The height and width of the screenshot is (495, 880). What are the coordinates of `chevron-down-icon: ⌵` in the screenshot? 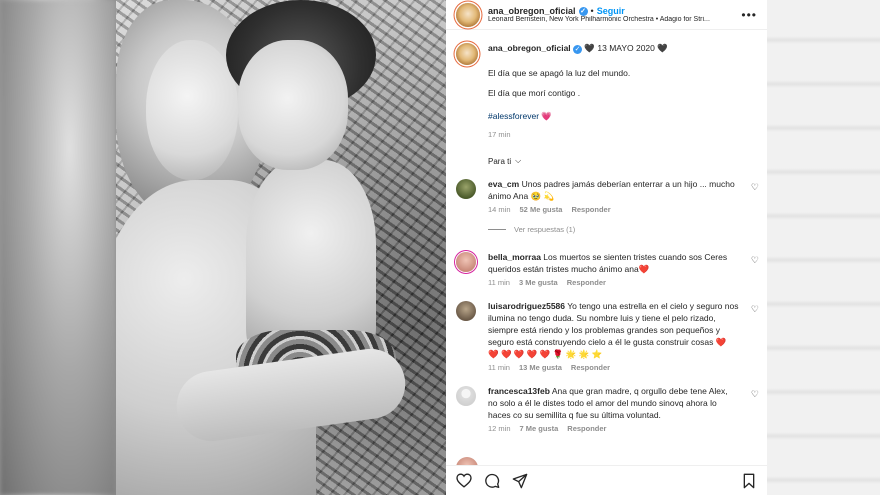 It's located at (518, 160).